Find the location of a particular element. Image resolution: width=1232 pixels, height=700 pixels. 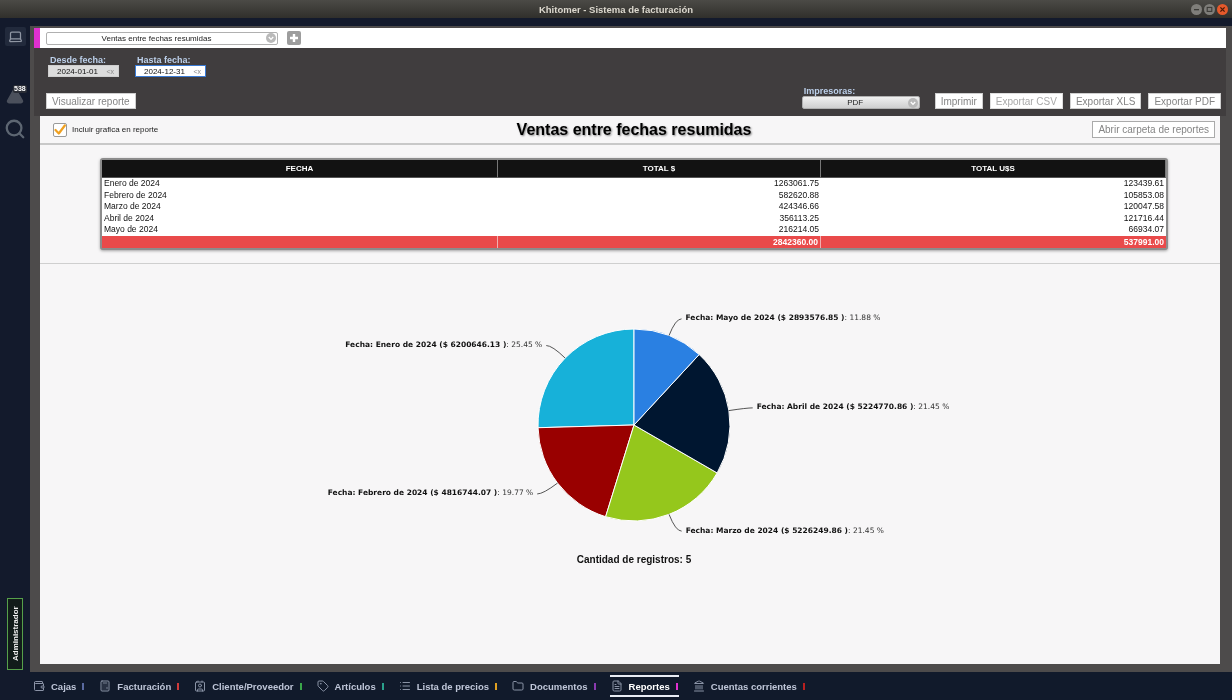

table-cell-text: Abril de 2024 is located at coordinates (129, 218).